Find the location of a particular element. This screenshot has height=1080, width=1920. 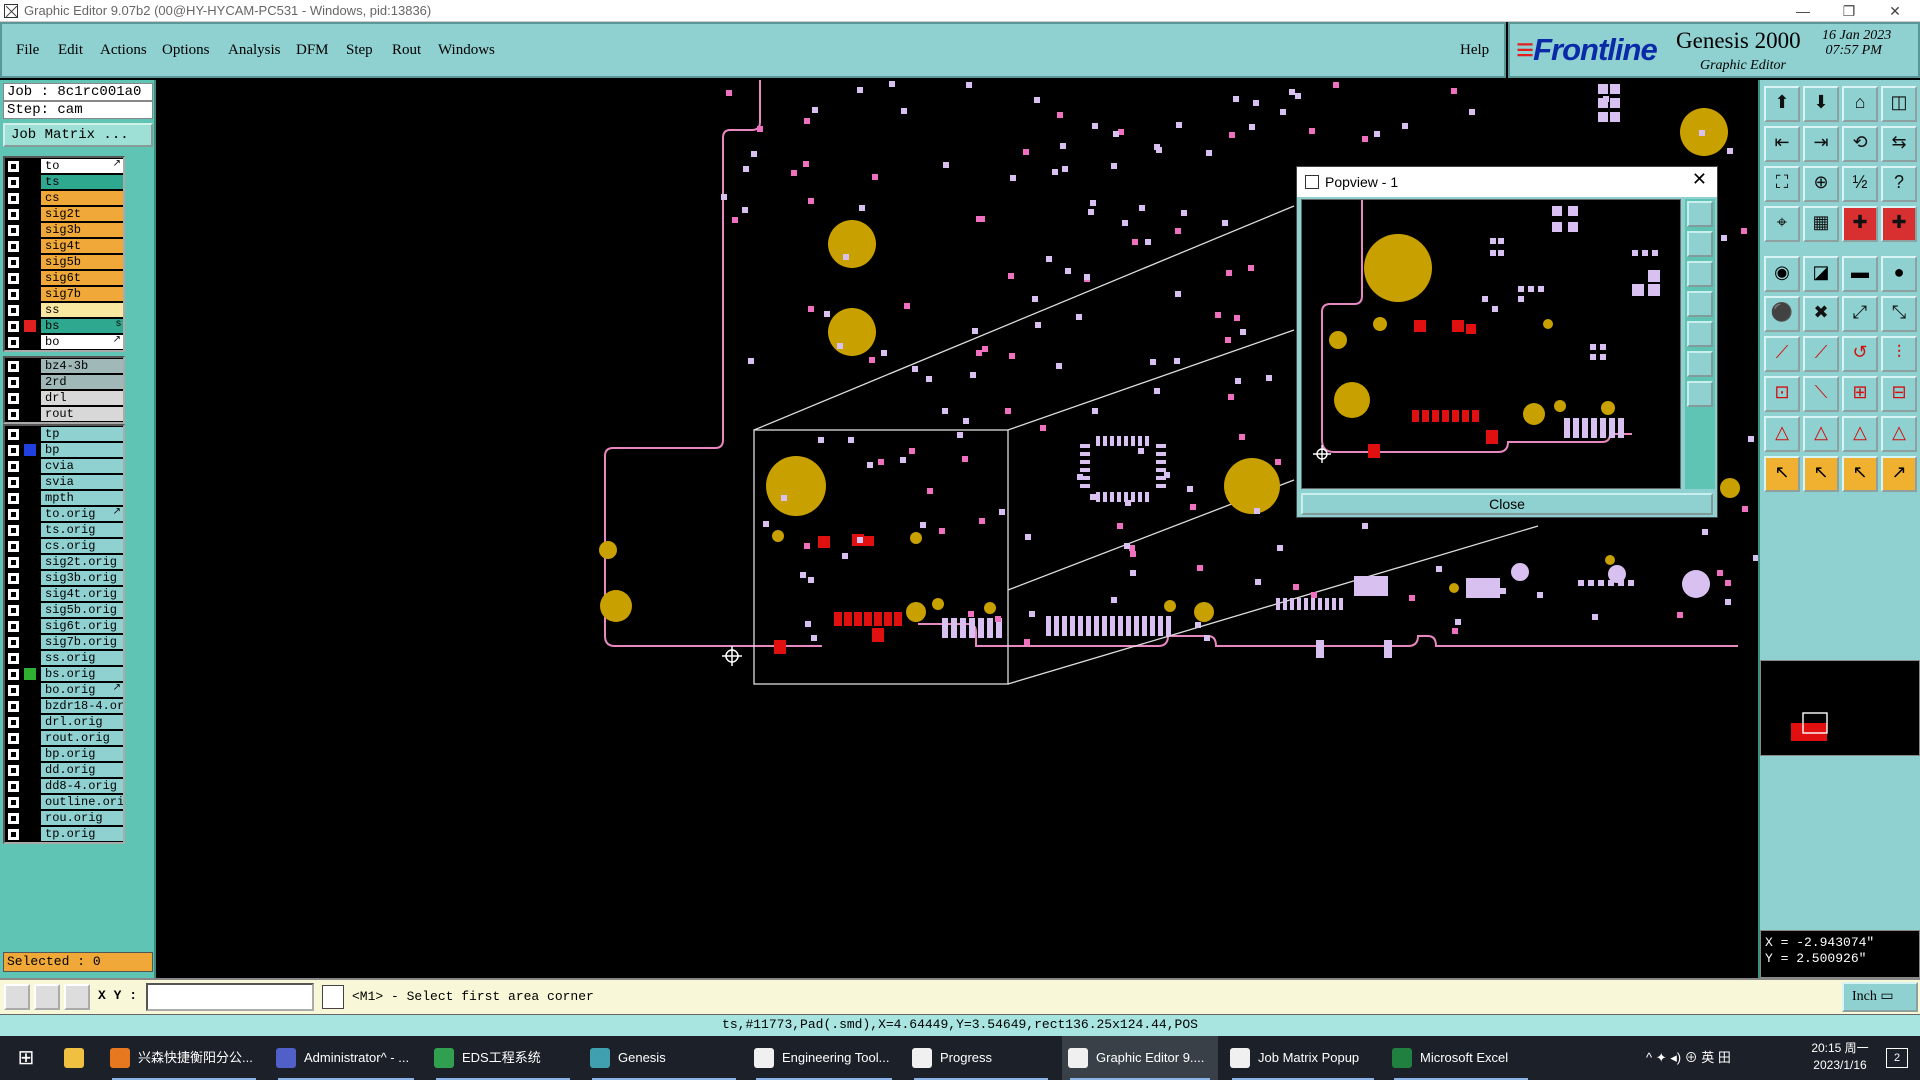

layer-name: rout is located at coordinates (82, 414).